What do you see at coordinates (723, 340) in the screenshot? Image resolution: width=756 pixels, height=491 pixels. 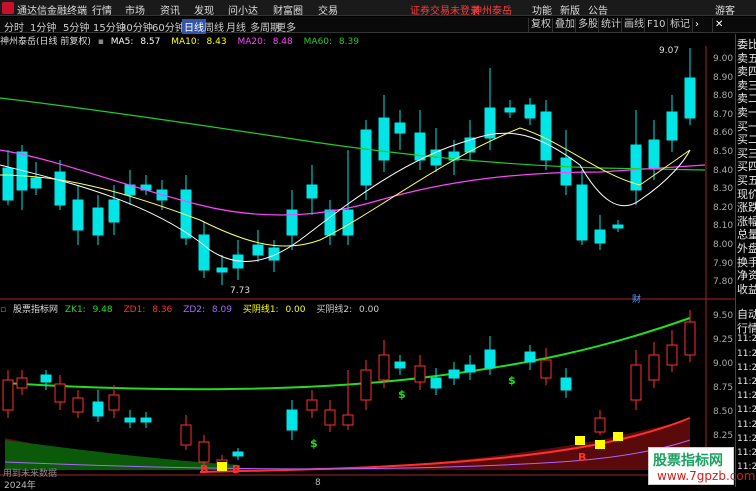 I see `indicator-price-tick: 9.25` at bounding box center [723, 340].